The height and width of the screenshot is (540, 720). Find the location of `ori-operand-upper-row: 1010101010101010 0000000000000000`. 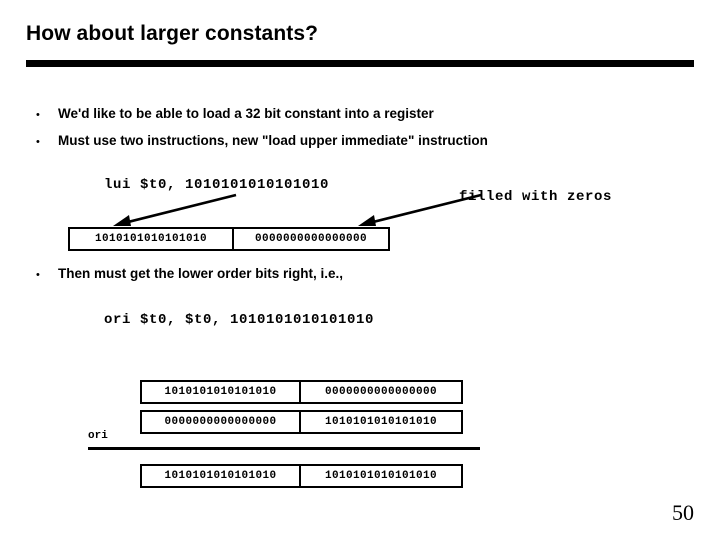

ori-operand-upper-row: 1010101010101010 0000000000000000 is located at coordinates (301, 392).